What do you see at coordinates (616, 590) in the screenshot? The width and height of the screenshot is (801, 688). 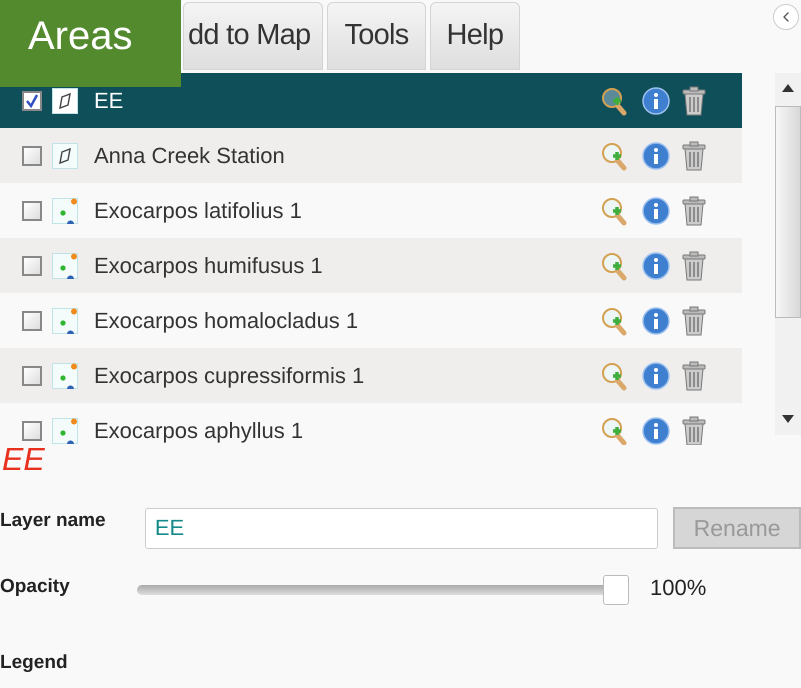 I see `slider-thumb` at bounding box center [616, 590].